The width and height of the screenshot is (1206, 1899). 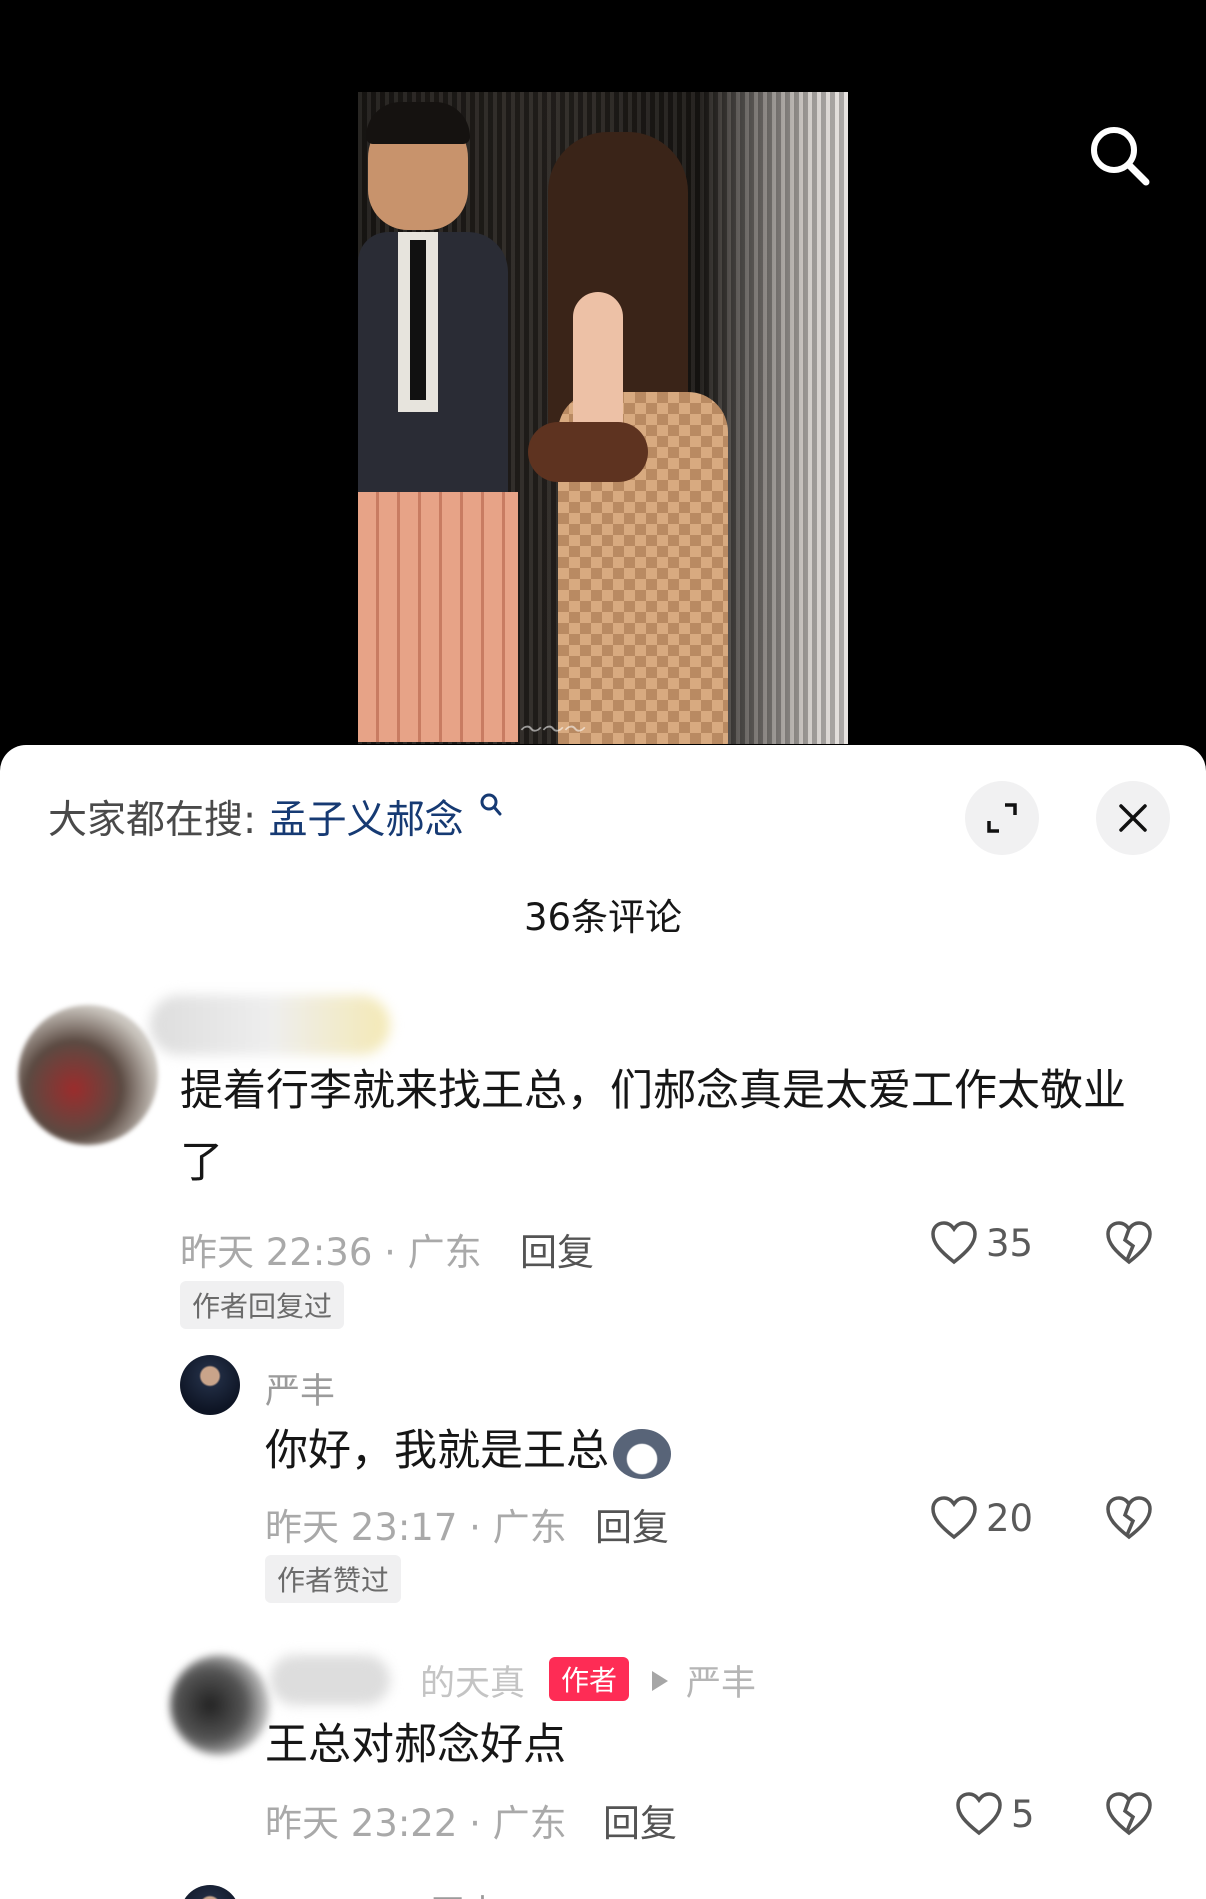 I want to click on comment-text: 你好，我就是王总, so click(x=468, y=1451).